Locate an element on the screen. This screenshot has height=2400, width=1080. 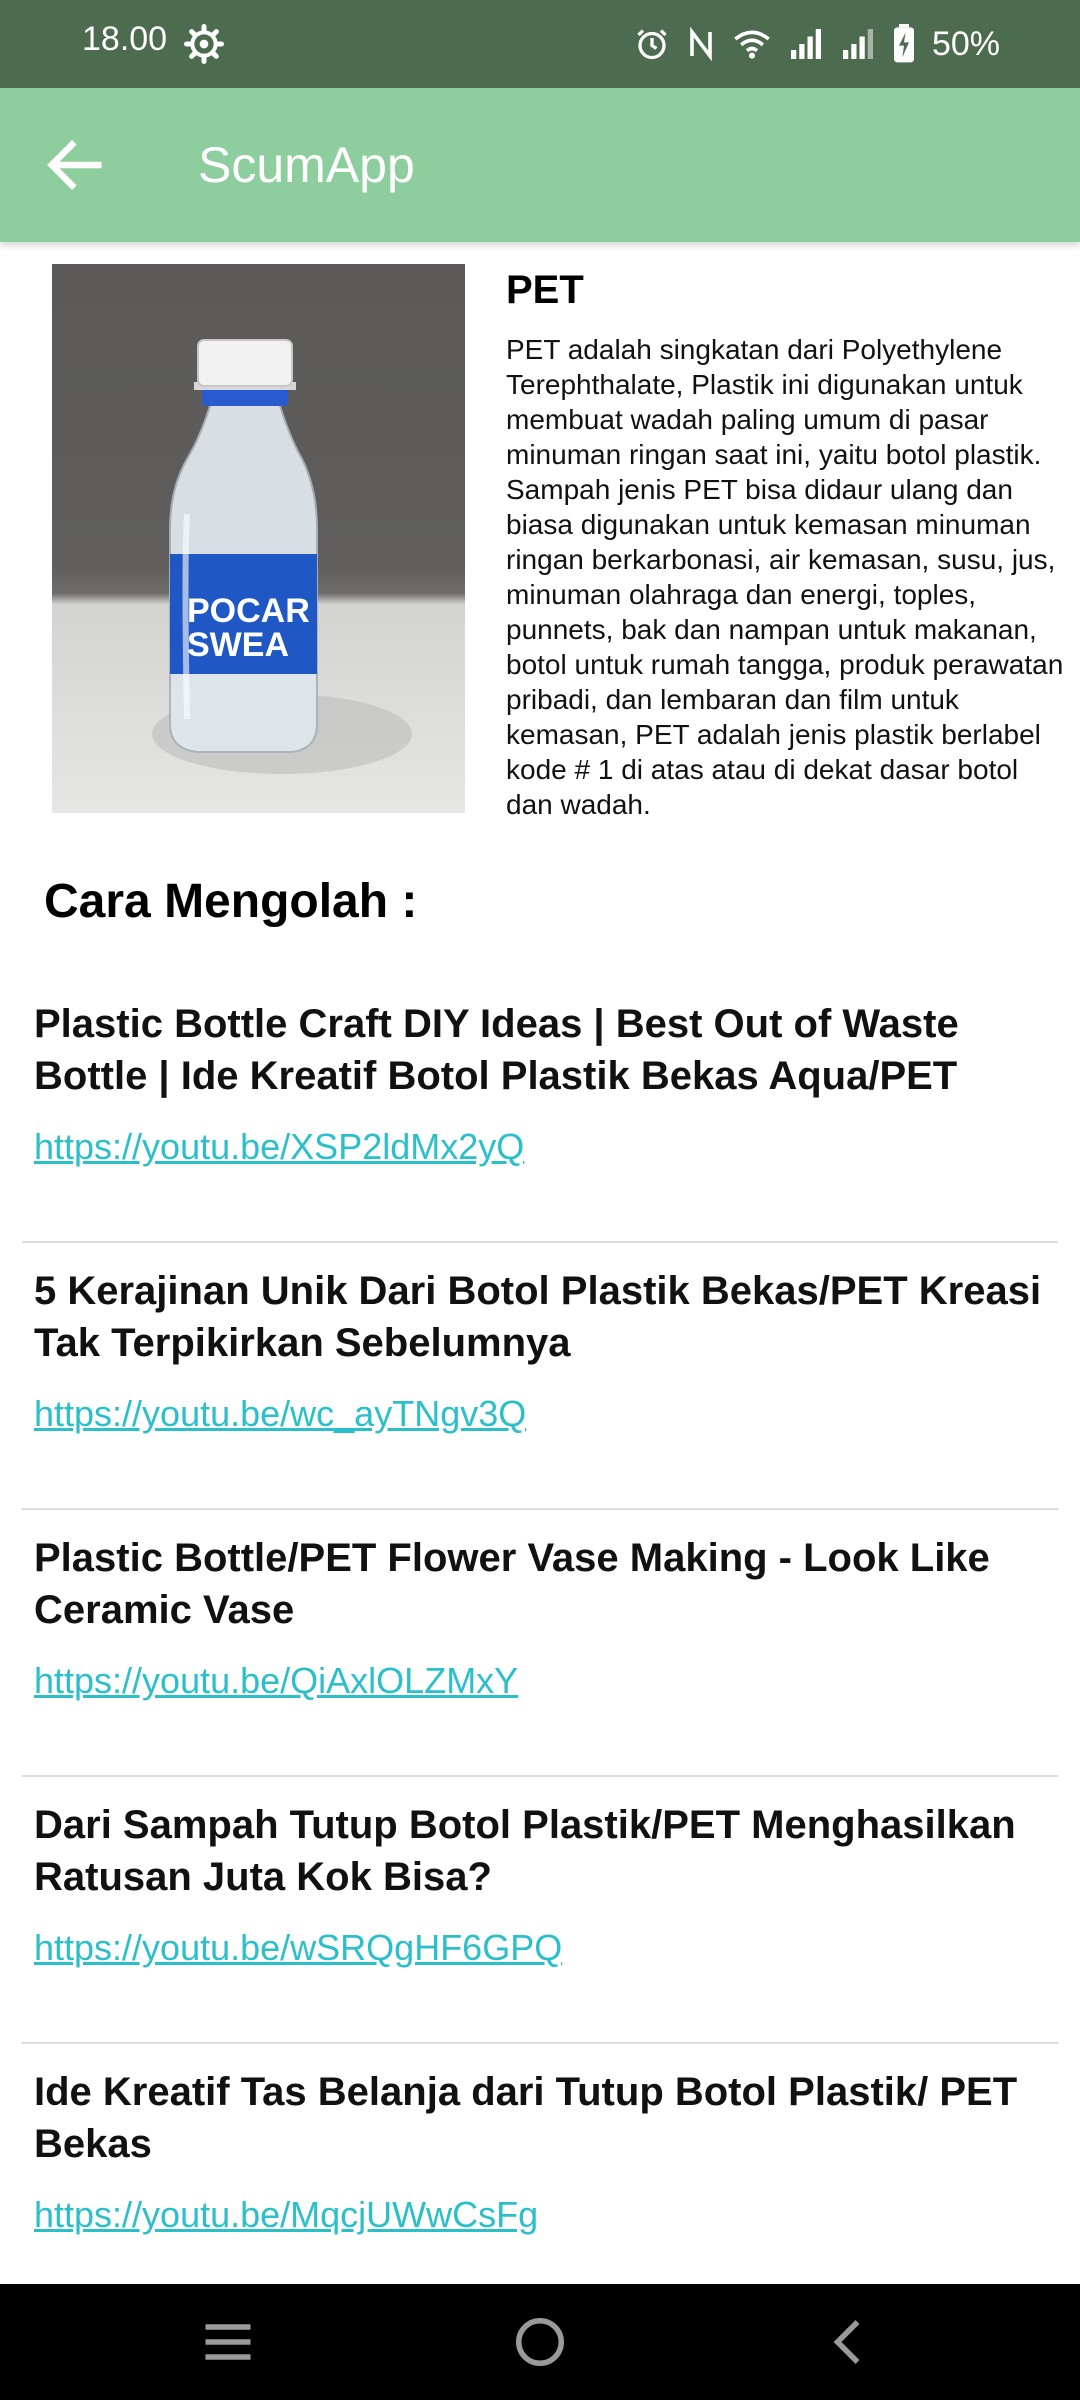
app-title: ScumApp is located at coordinates (306, 165).